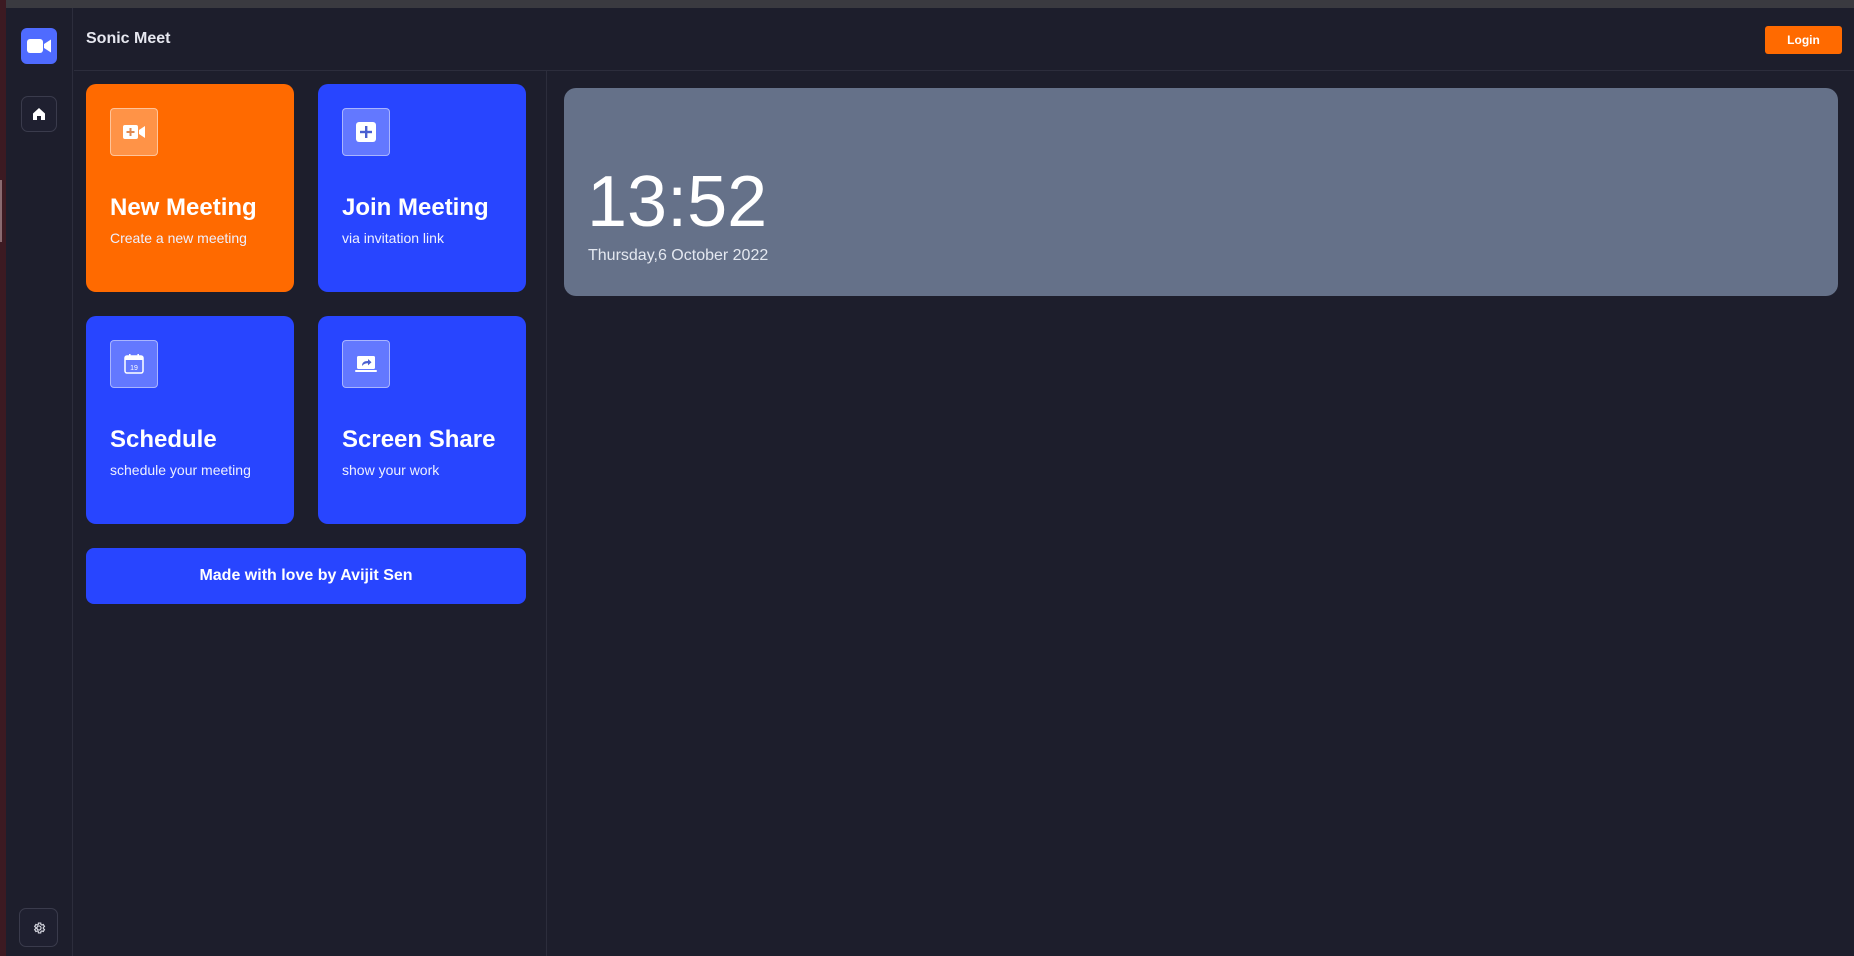 The width and height of the screenshot is (1854, 956). What do you see at coordinates (128, 38) in the screenshot?
I see `app-title: Sonic Meet` at bounding box center [128, 38].